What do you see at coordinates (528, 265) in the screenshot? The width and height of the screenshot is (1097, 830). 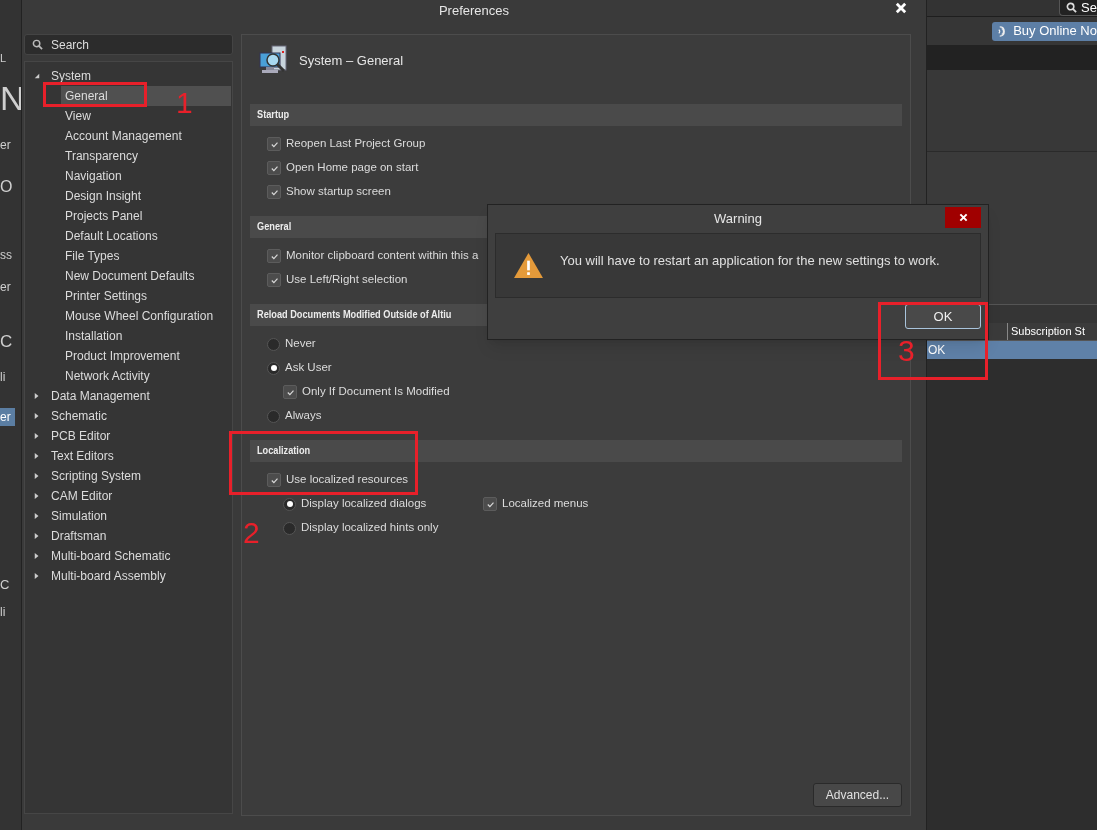 I see `warning-icon` at bounding box center [528, 265].